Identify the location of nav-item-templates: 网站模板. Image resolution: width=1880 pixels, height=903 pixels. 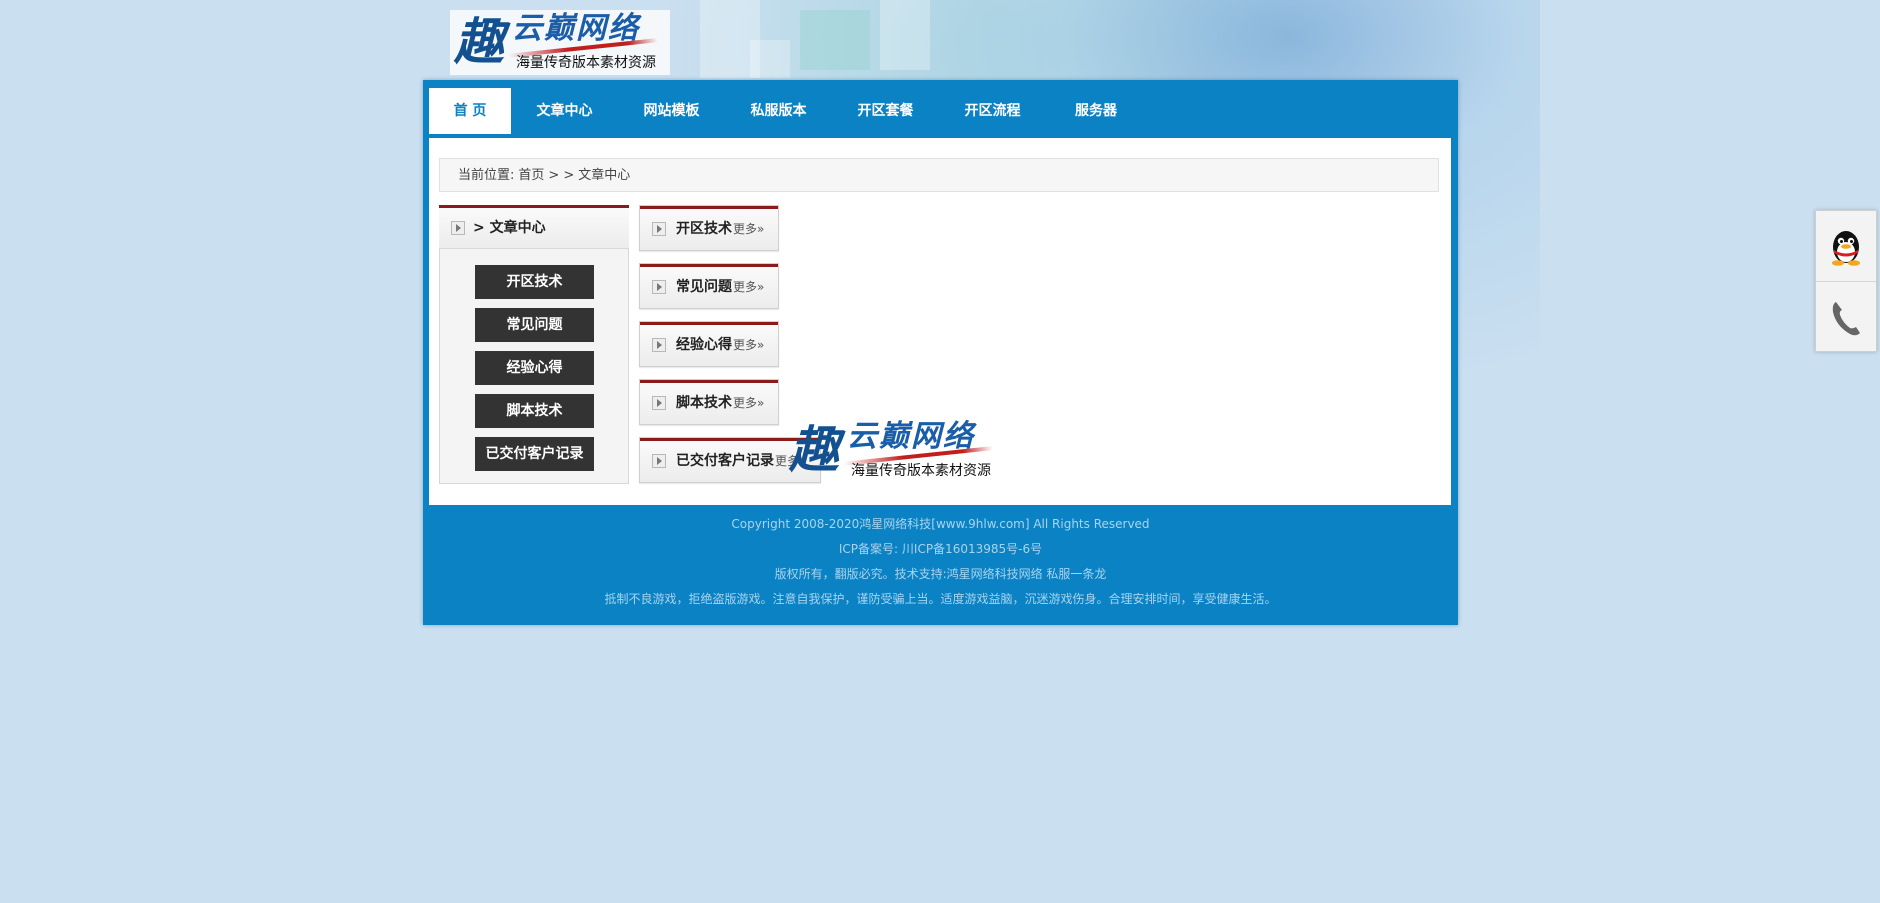
(671, 111).